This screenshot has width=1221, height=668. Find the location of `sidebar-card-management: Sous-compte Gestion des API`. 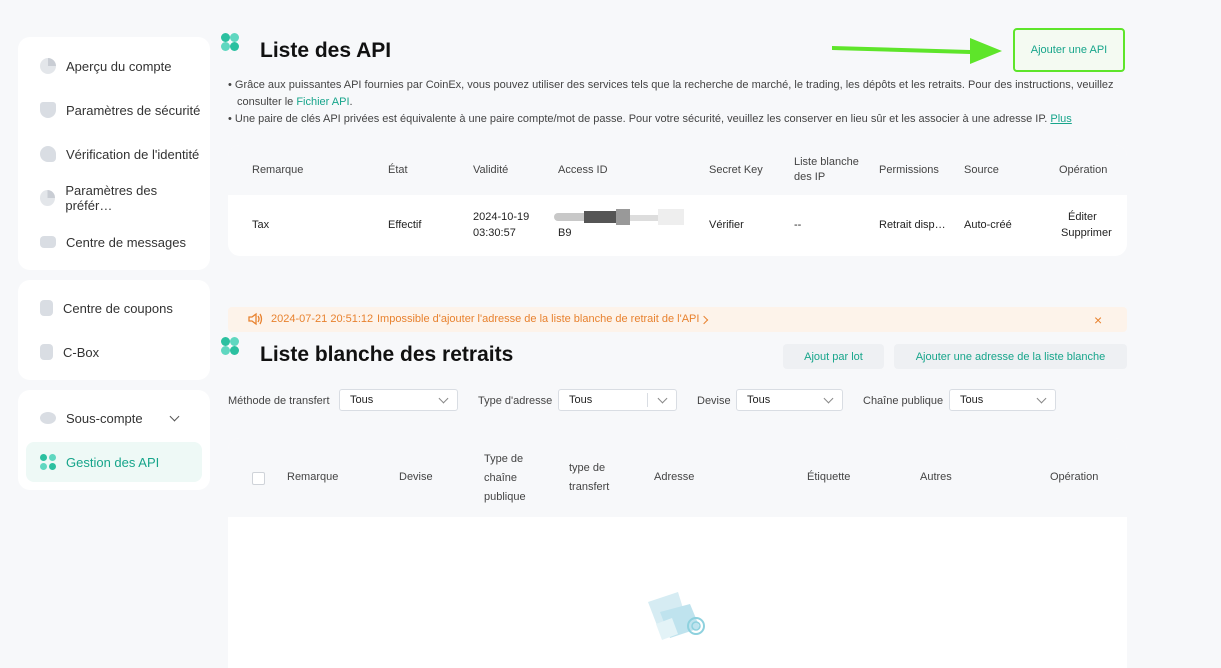

sidebar-card-management: Sous-compte Gestion des API is located at coordinates (114, 440).